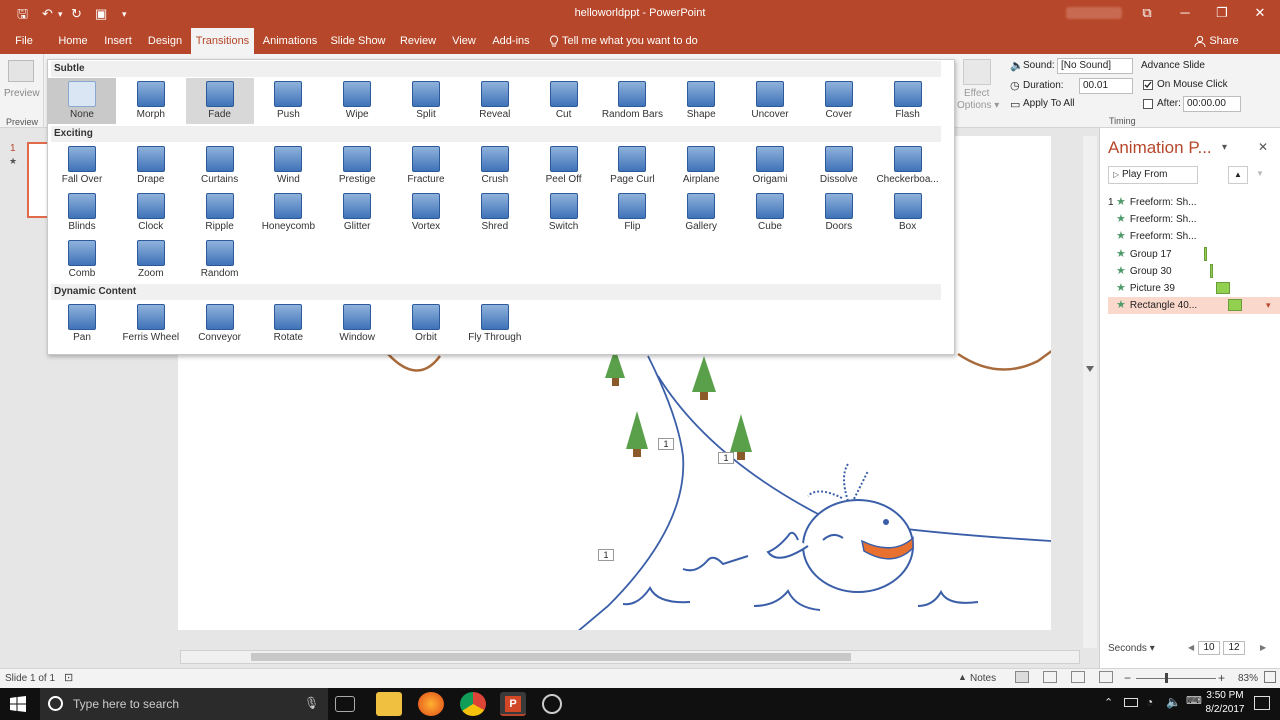 The image size is (1280, 720). I want to click on transition-push: Push, so click(288, 101).